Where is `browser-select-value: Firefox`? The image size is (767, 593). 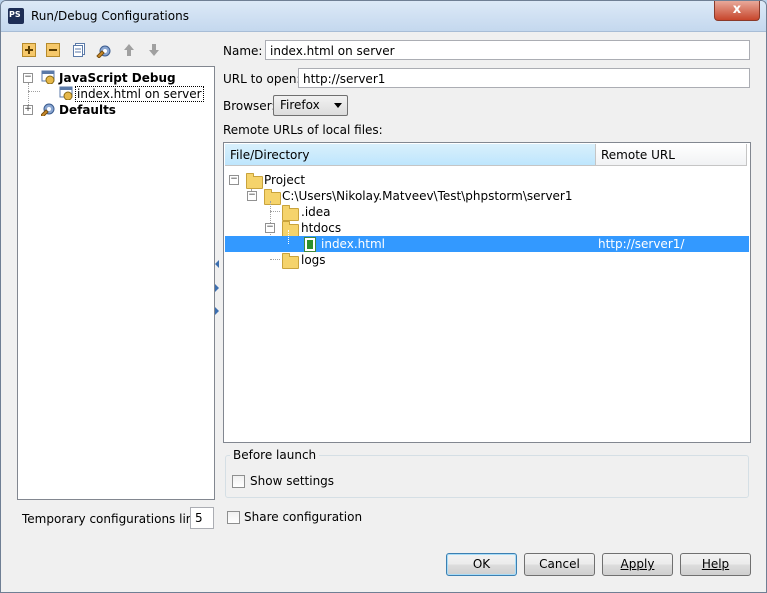
browser-select-value: Firefox is located at coordinates (300, 105).